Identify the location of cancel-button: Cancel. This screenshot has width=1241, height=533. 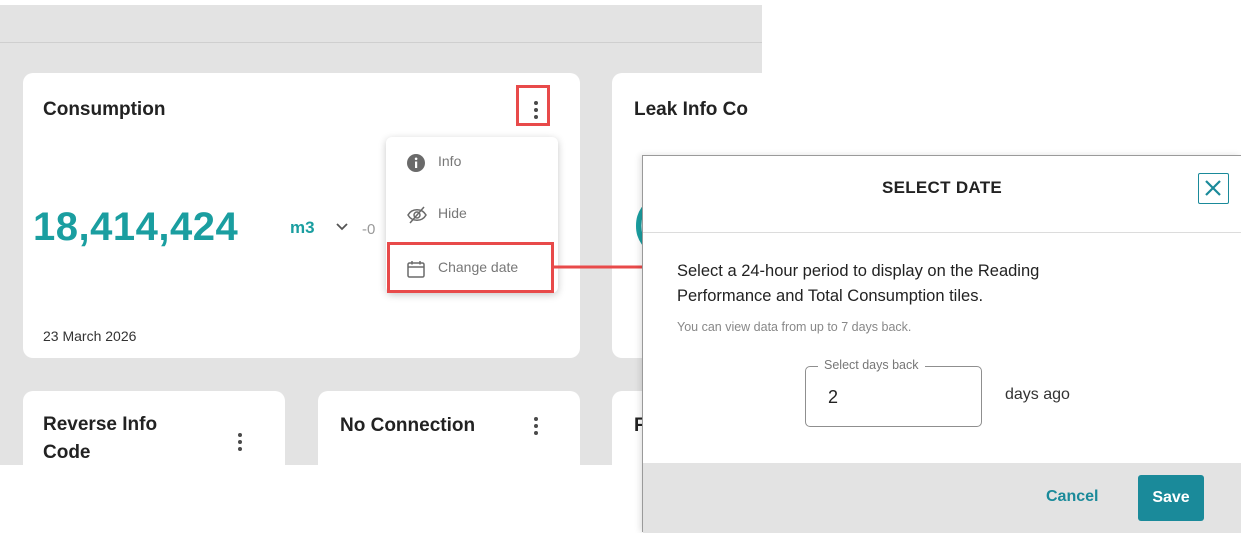
(1072, 497).